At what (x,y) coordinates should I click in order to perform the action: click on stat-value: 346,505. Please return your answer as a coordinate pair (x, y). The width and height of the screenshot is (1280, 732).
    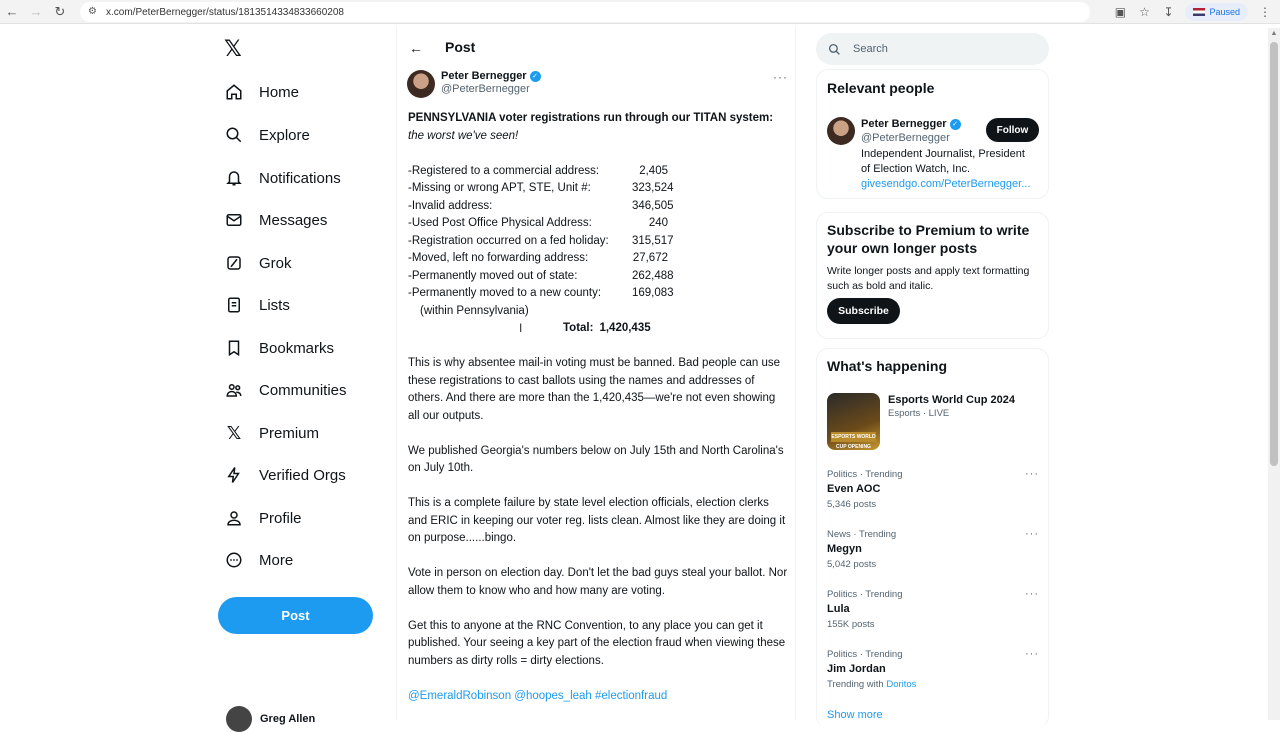
    Looking at the image, I should click on (653, 205).